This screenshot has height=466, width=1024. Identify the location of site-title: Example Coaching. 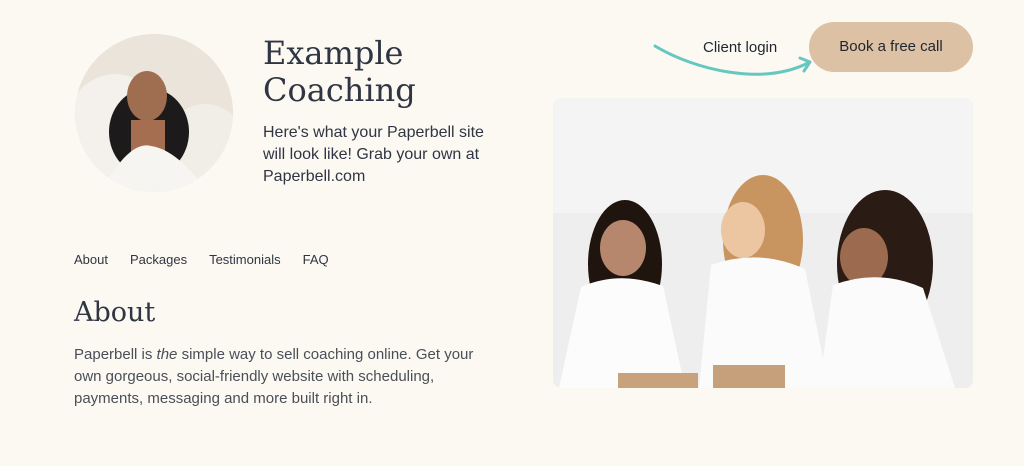
(339, 71).